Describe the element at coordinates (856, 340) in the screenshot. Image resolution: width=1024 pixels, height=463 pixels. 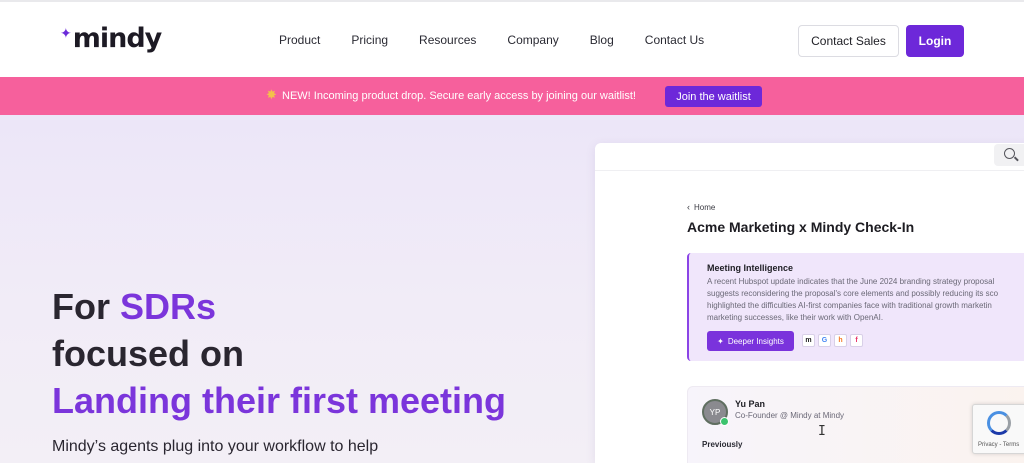
I see `figma-icon: f` at that location.